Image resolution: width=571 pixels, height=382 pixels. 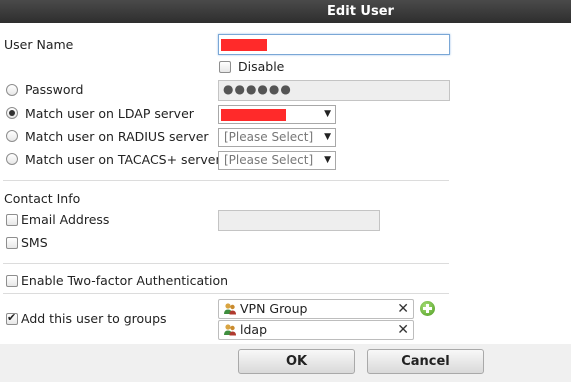 I want to click on radius-radio, so click(x=12, y=136).